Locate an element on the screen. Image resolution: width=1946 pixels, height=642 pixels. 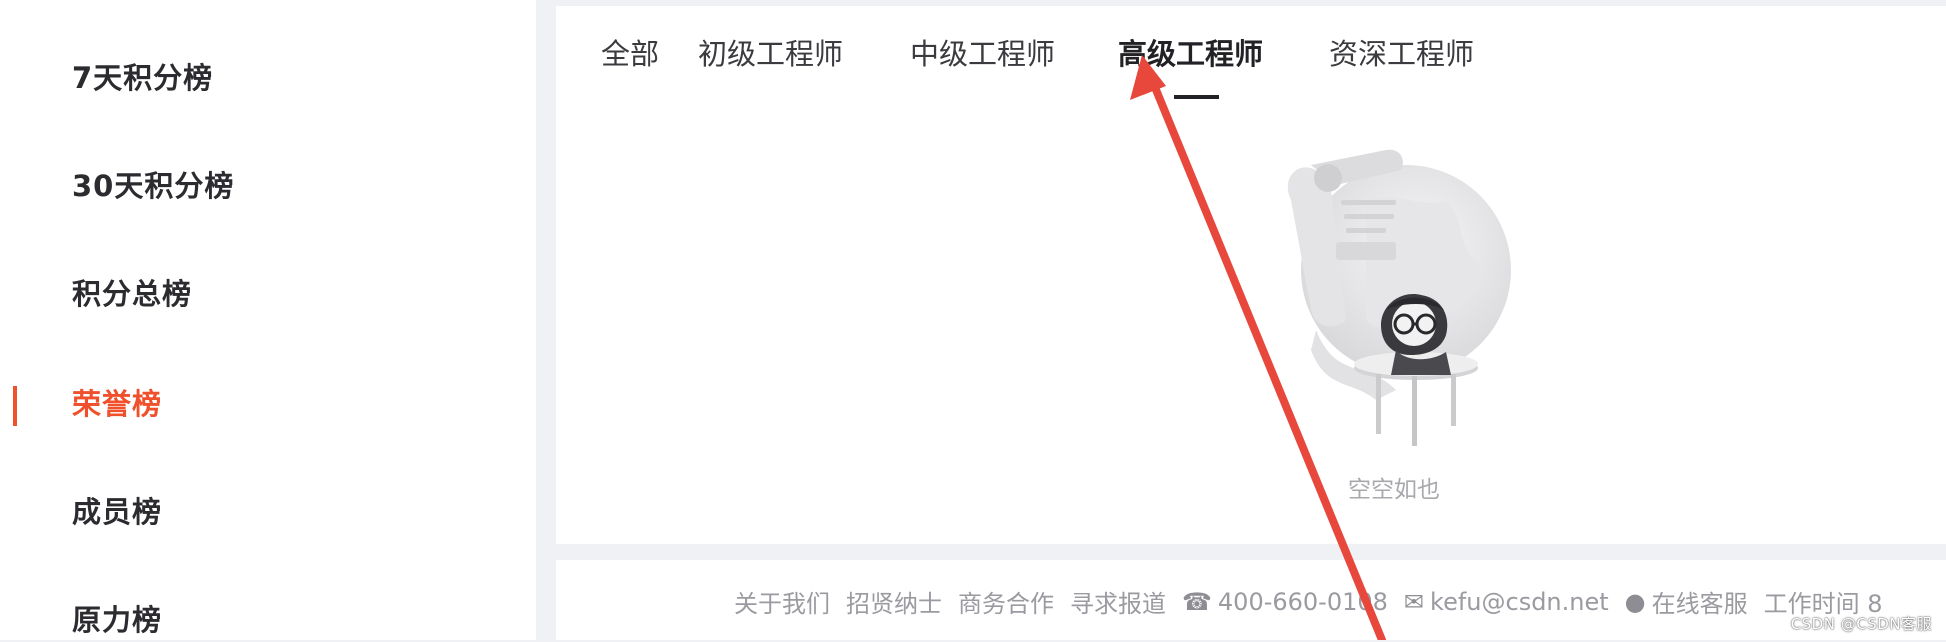
sidebar-item-total-points: 积分总榜 is located at coordinates (132, 294).